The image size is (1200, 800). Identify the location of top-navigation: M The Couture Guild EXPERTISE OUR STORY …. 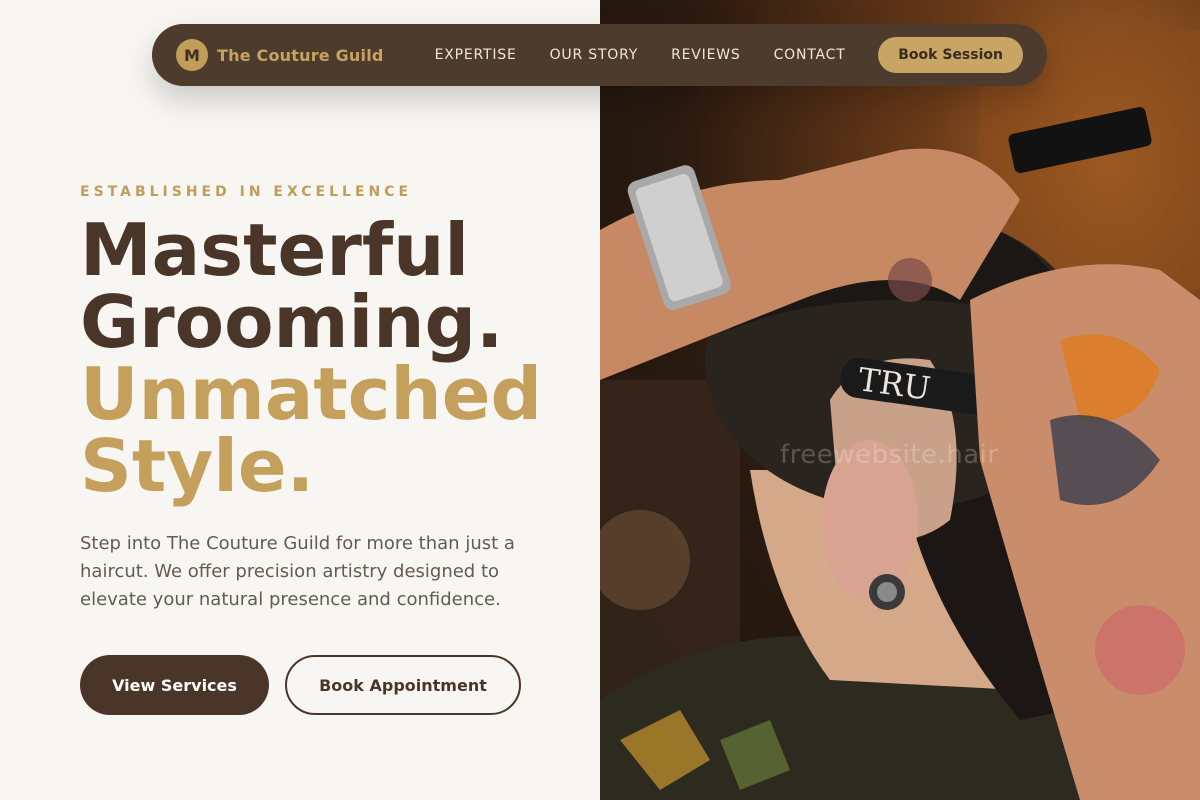
(599, 55).